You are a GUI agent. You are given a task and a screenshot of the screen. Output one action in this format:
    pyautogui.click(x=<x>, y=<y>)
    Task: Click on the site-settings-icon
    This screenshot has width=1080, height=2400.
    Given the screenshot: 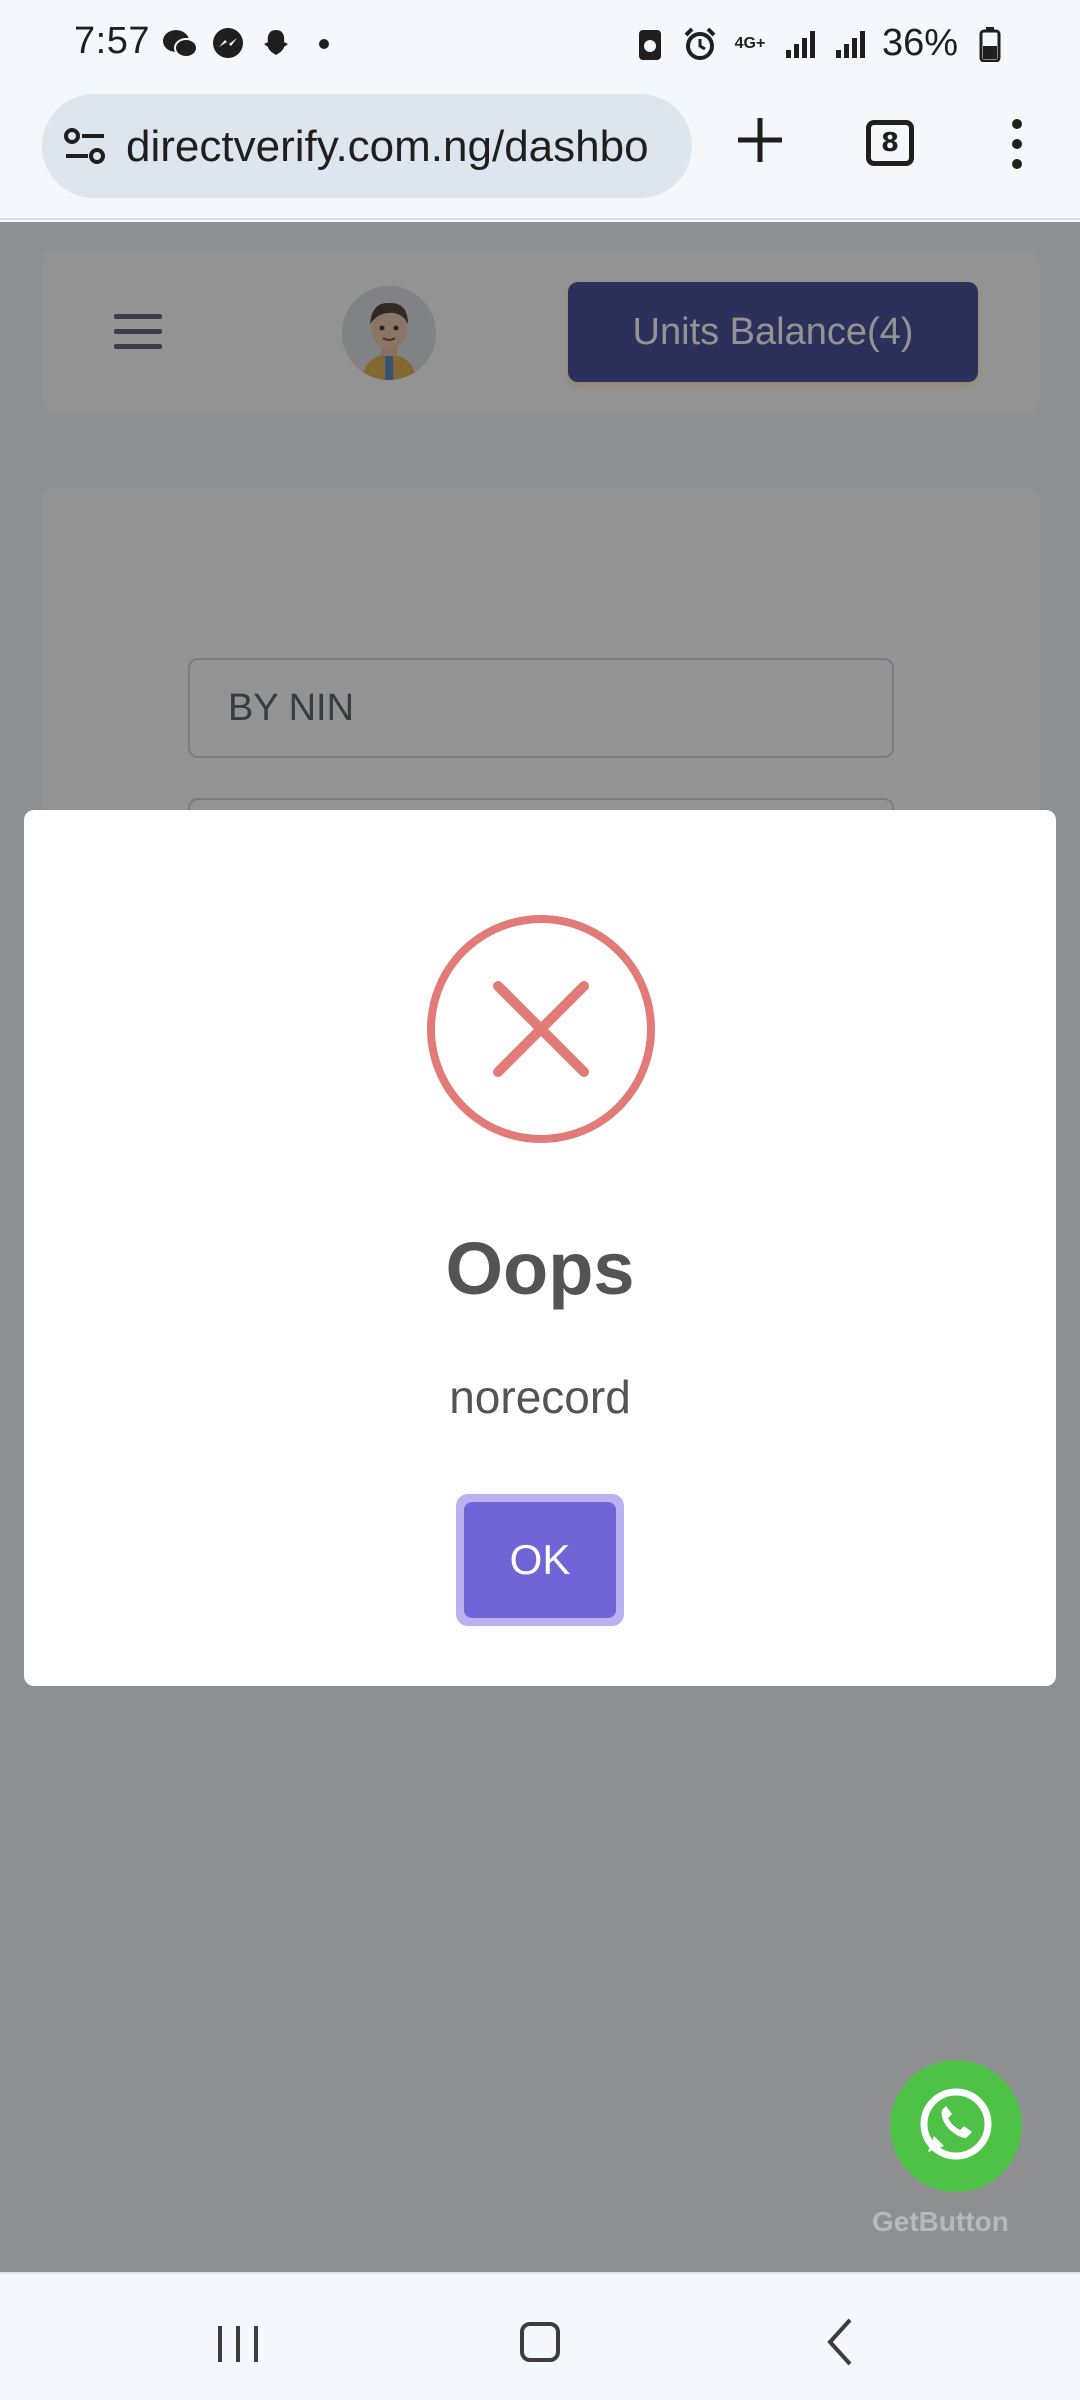 What is the action you would take?
    pyautogui.click(x=85, y=146)
    